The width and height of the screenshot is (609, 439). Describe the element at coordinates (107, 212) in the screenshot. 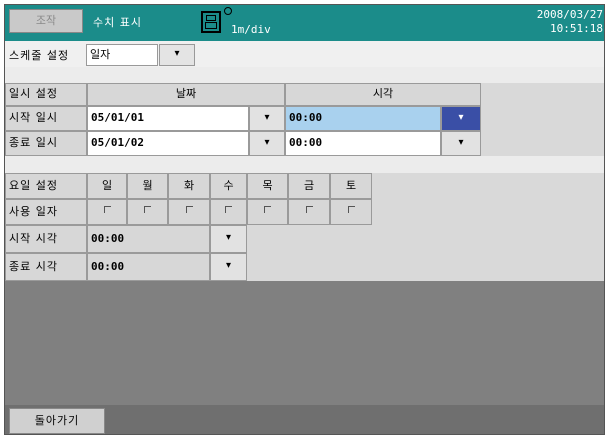

I see `use-checkbox-sun` at that location.